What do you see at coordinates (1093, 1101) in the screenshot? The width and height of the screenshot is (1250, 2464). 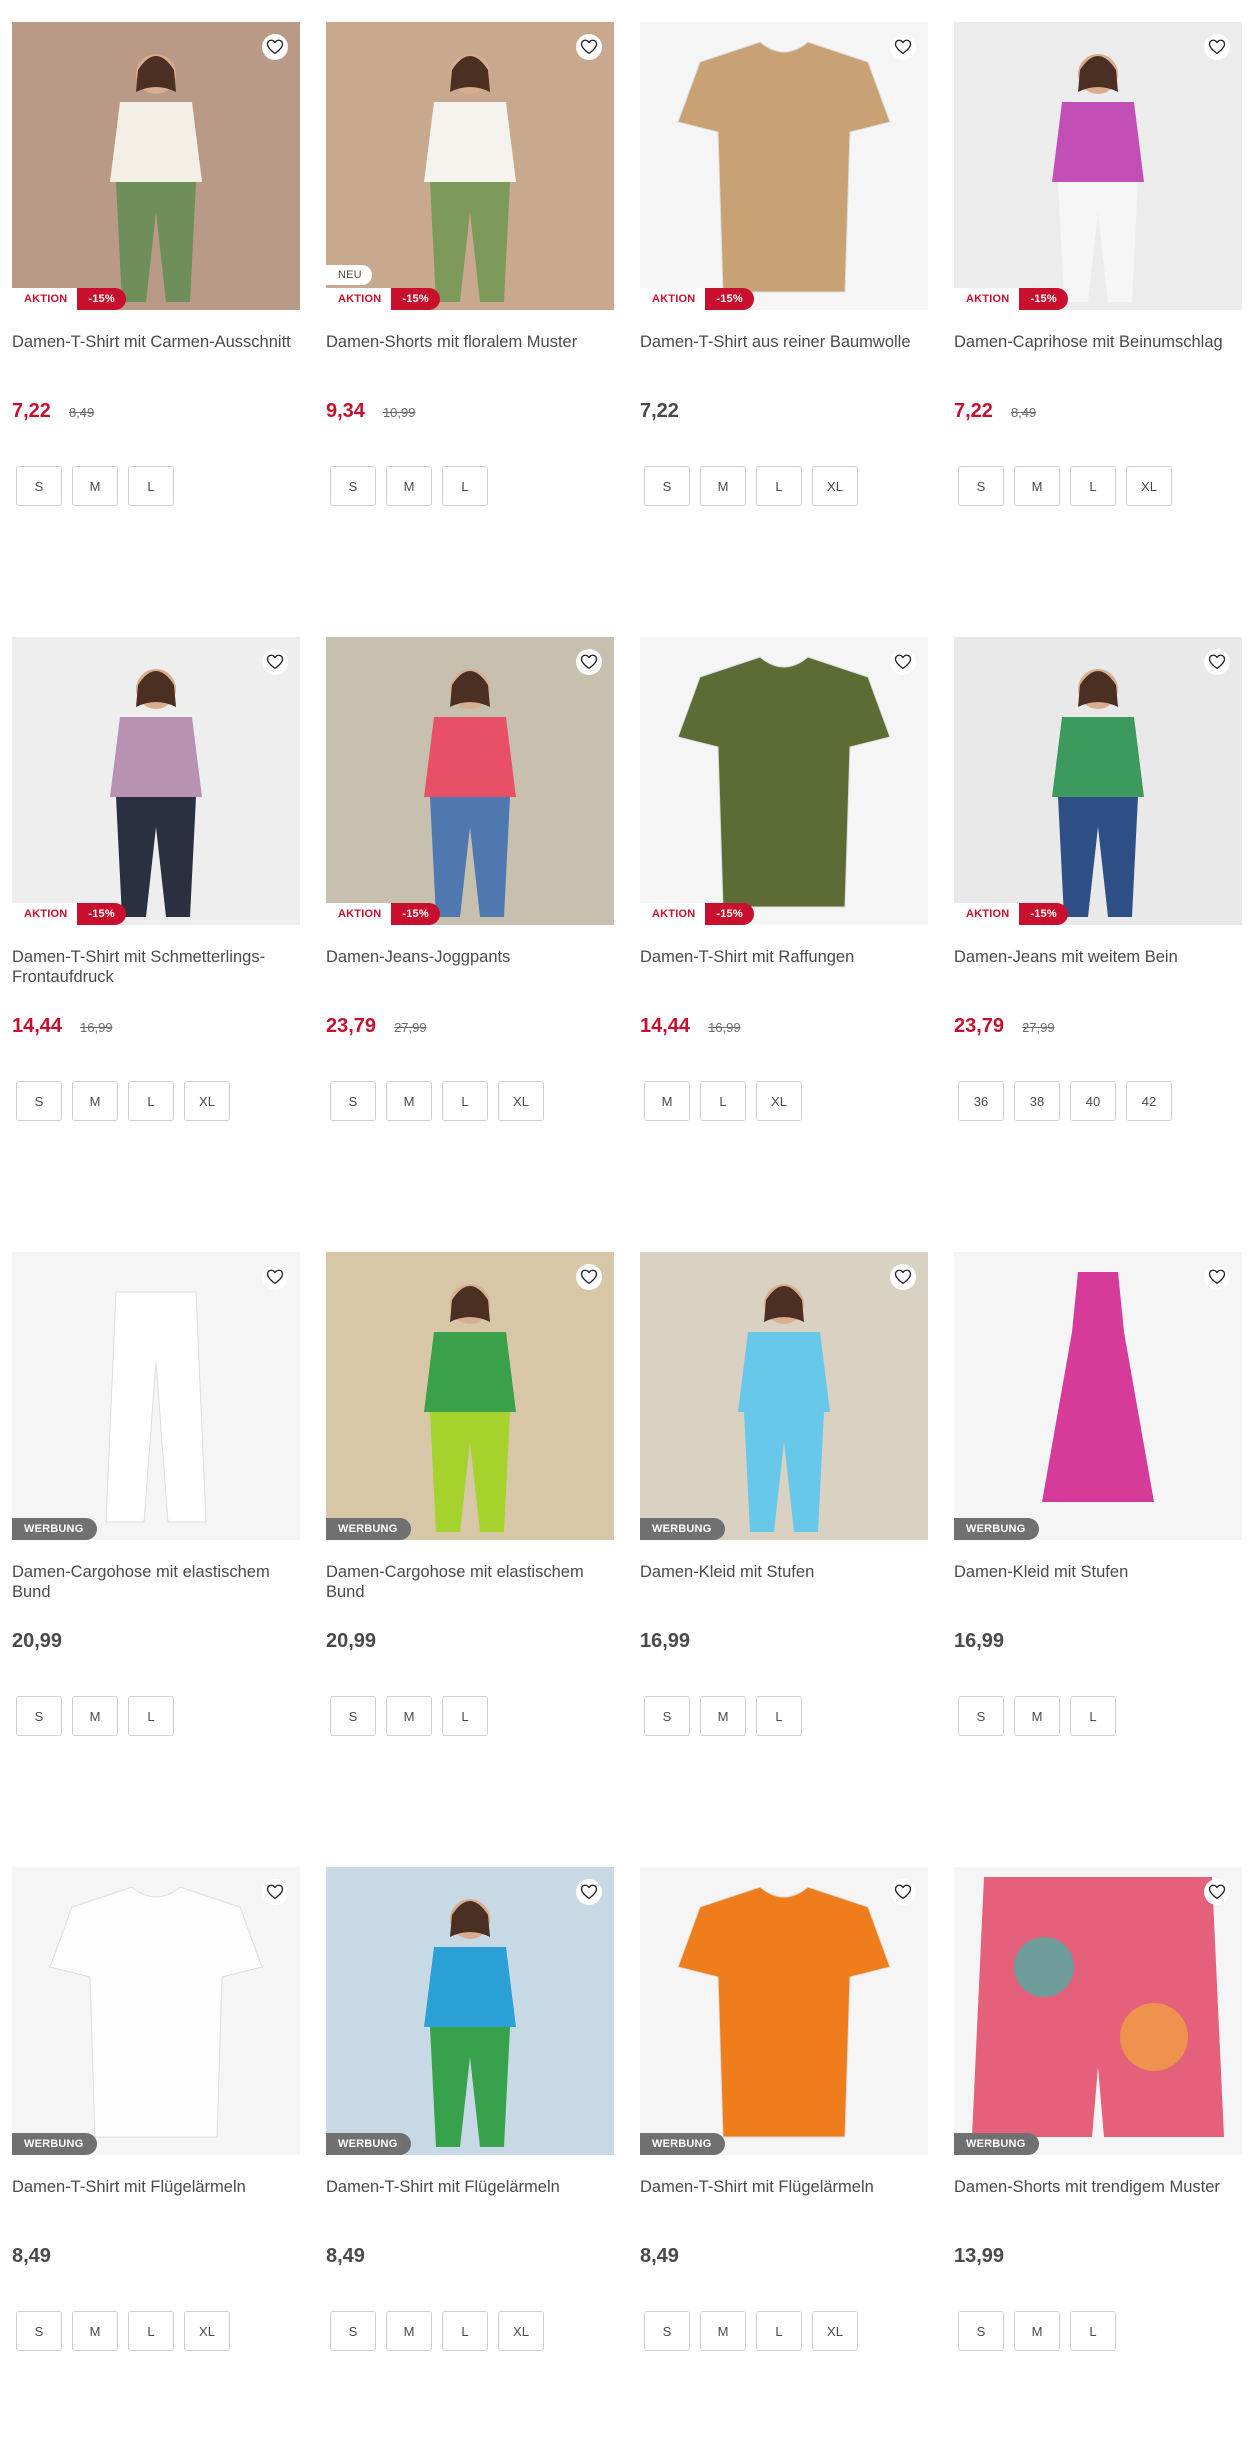 I see `size-option: 40` at bounding box center [1093, 1101].